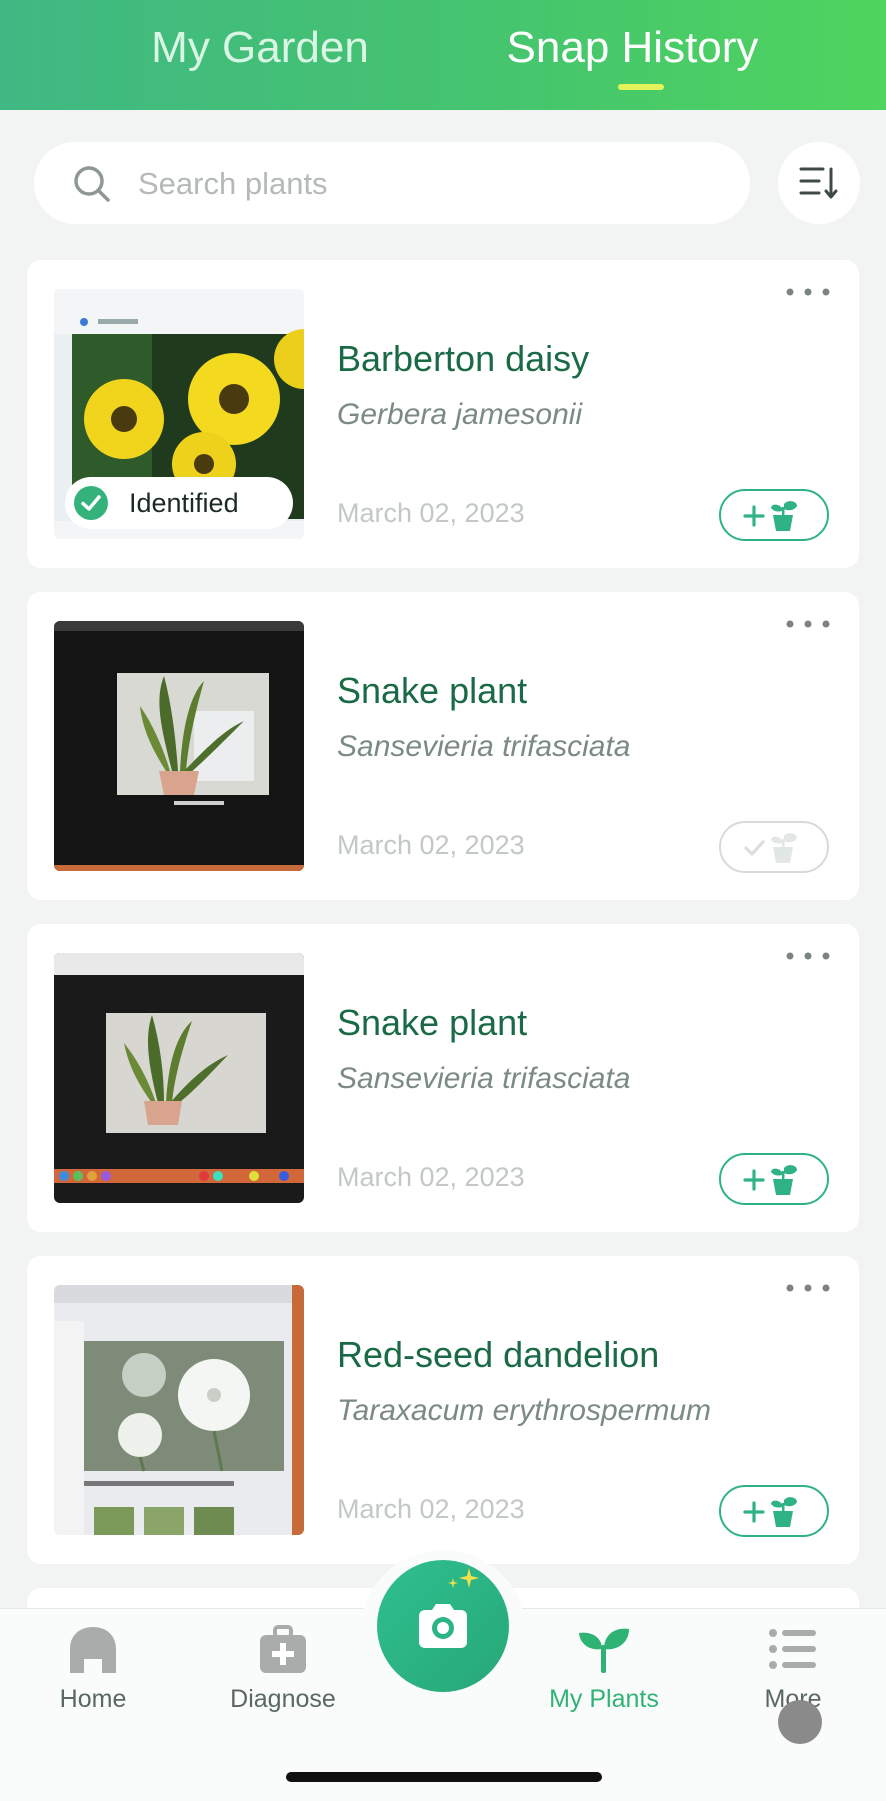 Image resolution: width=886 pixels, height=1801 pixels. I want to click on nav-home: Home, so click(93, 1673).